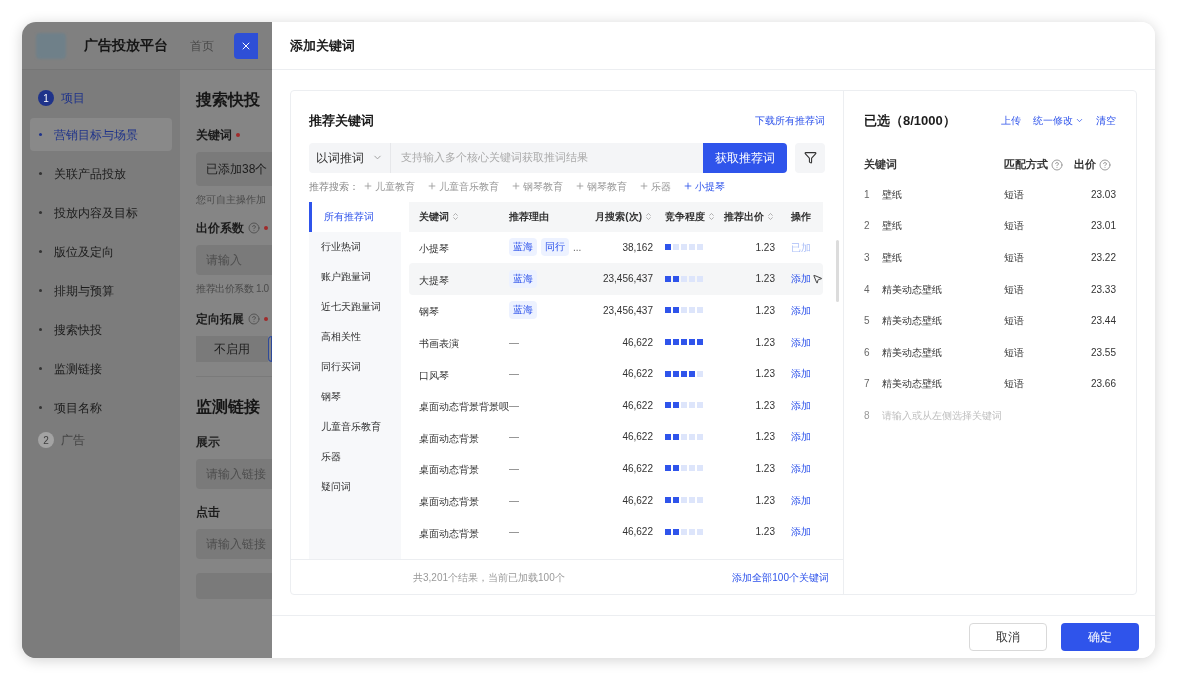  Describe the element at coordinates (101, 134) in the screenshot. I see `sidebar-item: 营销目标与场景` at that location.